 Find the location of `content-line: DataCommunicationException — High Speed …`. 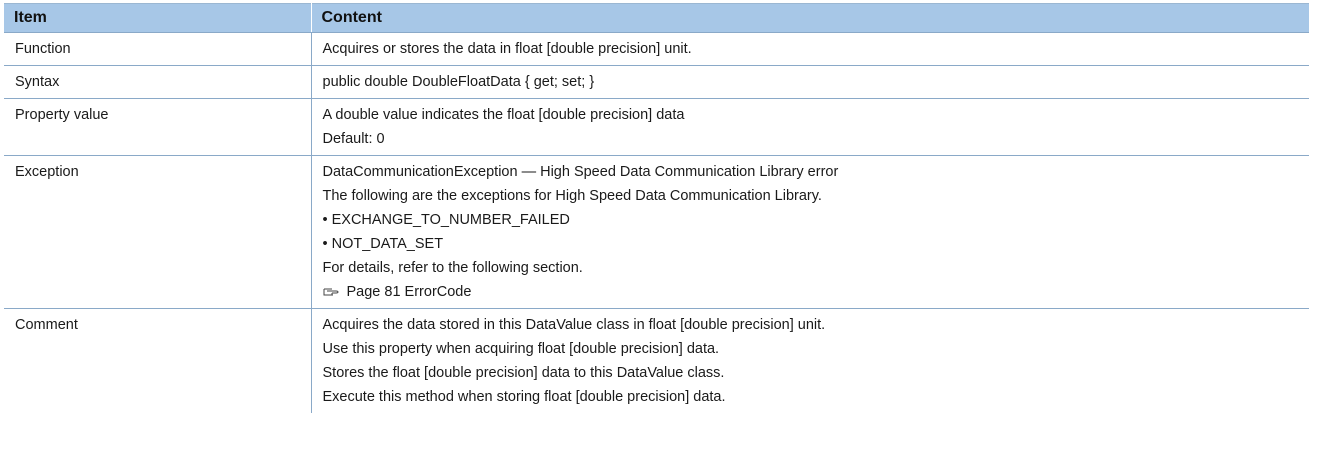

content-line: DataCommunicationException — High Speed … is located at coordinates (580, 172).